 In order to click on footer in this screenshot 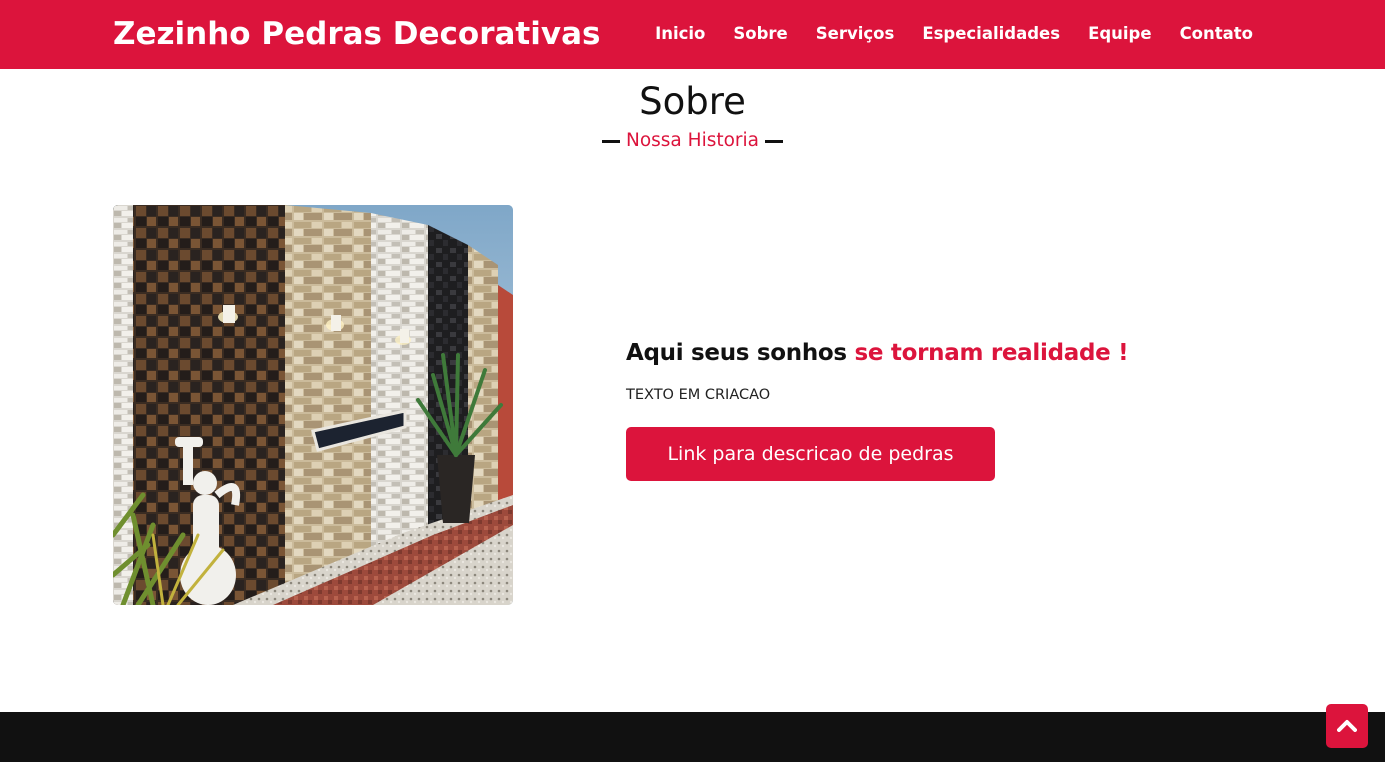, I will do `click(692, 737)`.